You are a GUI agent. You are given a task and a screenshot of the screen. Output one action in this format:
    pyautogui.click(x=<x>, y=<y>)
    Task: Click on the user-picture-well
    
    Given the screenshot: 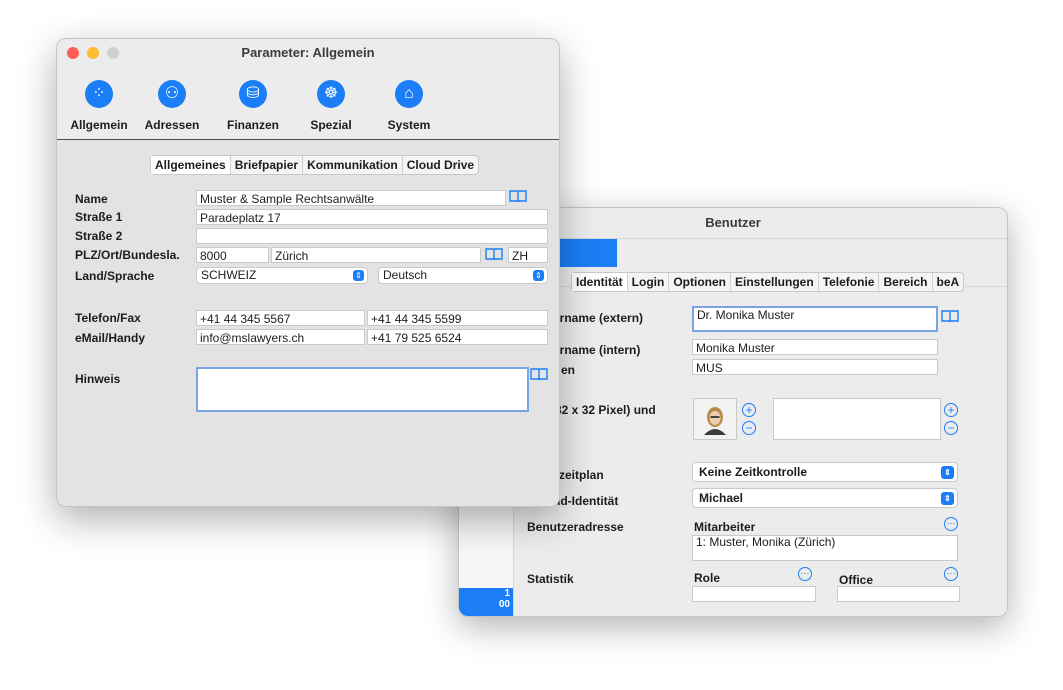 What is the action you would take?
    pyautogui.click(x=715, y=419)
    